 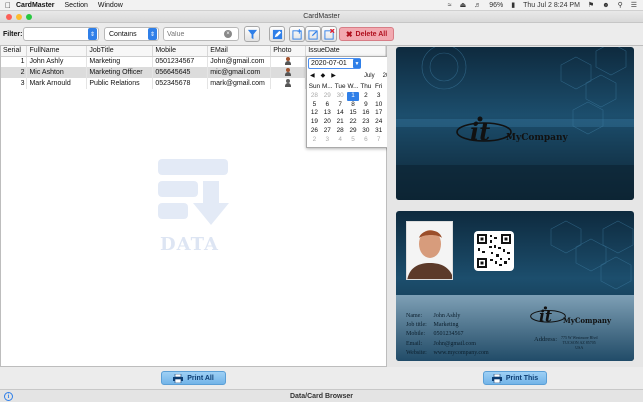 What do you see at coordinates (378, 105) in the screenshot?
I see `calendar-day: 10` at bounding box center [378, 105].